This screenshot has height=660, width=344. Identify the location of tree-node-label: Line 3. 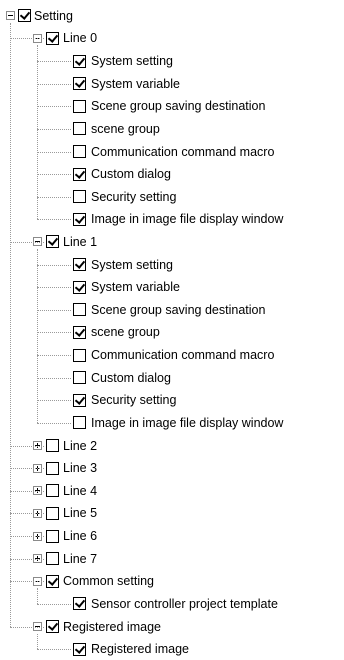
(80, 467).